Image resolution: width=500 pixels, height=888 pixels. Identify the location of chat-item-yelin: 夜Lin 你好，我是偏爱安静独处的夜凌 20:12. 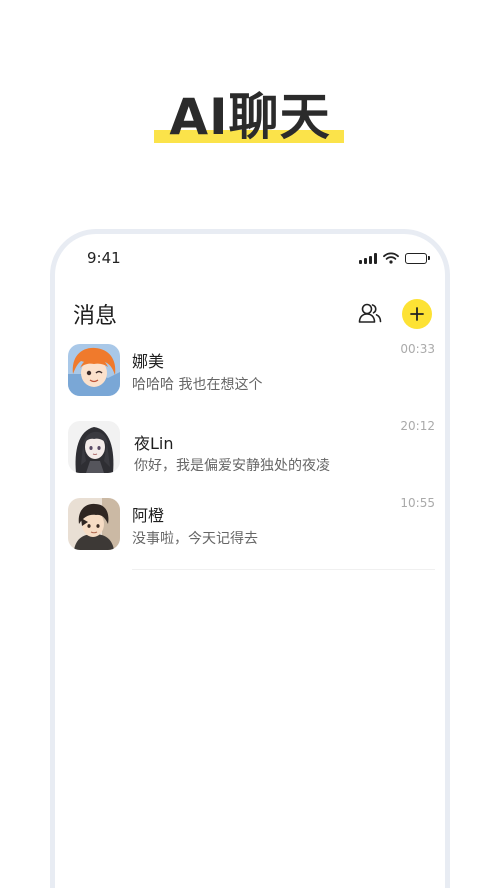
(250, 458).